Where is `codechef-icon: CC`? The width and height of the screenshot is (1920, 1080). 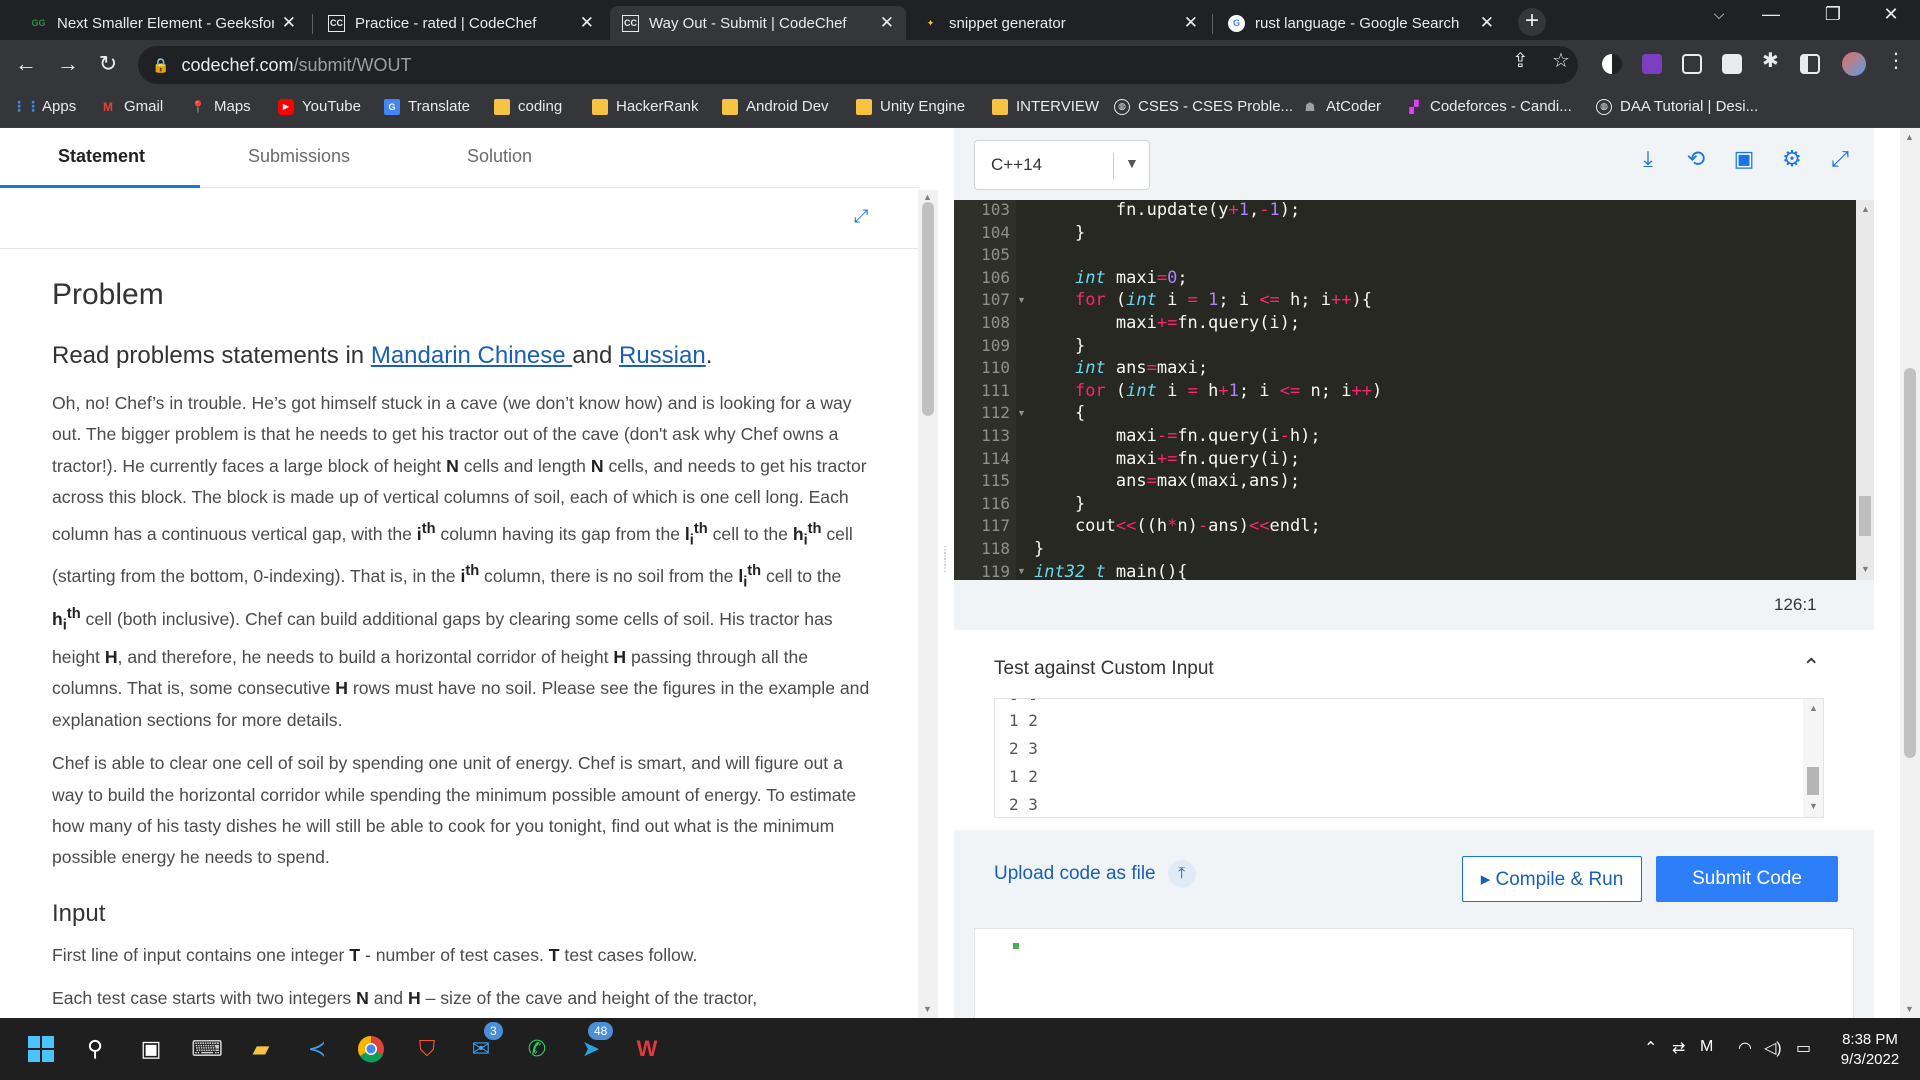 codechef-icon: CC is located at coordinates (336, 23).